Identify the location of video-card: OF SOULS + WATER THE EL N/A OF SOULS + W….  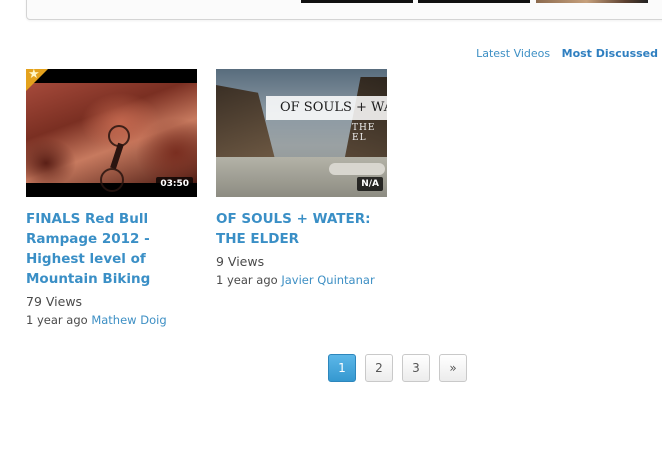
(303, 178).